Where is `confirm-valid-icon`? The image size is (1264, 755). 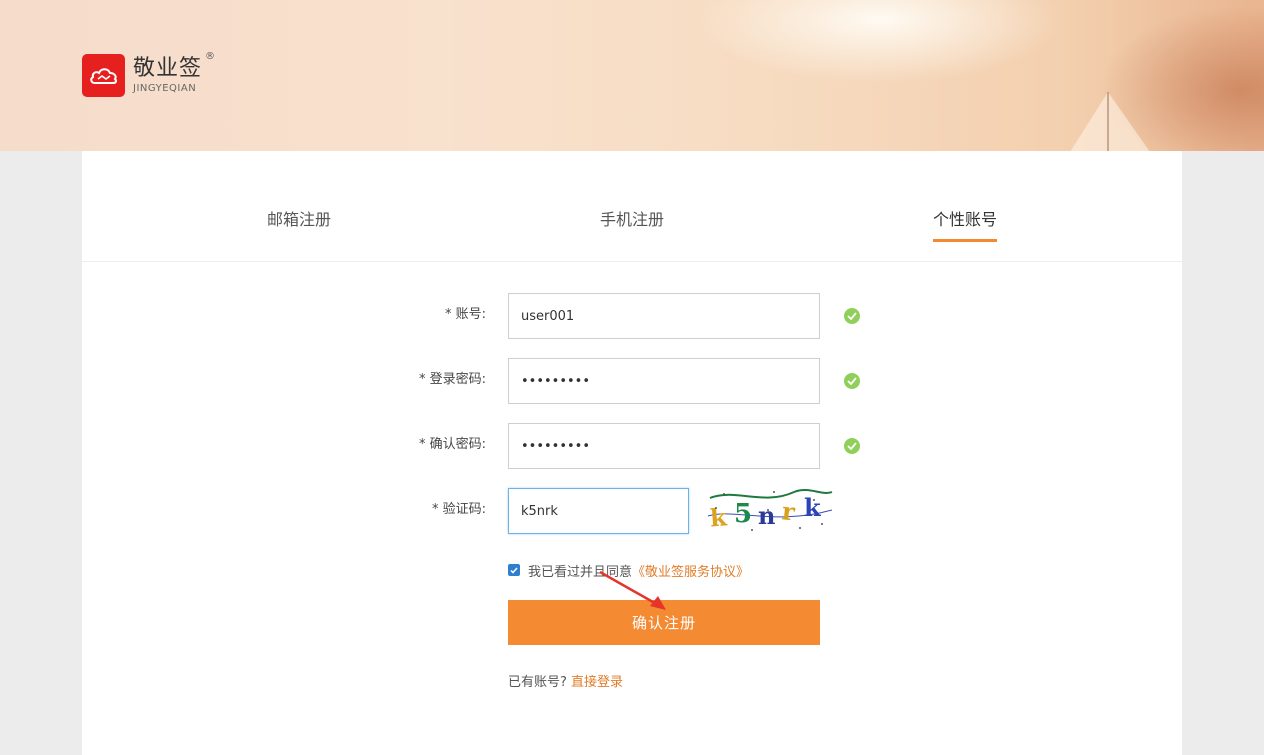
confirm-valid-icon is located at coordinates (852, 446).